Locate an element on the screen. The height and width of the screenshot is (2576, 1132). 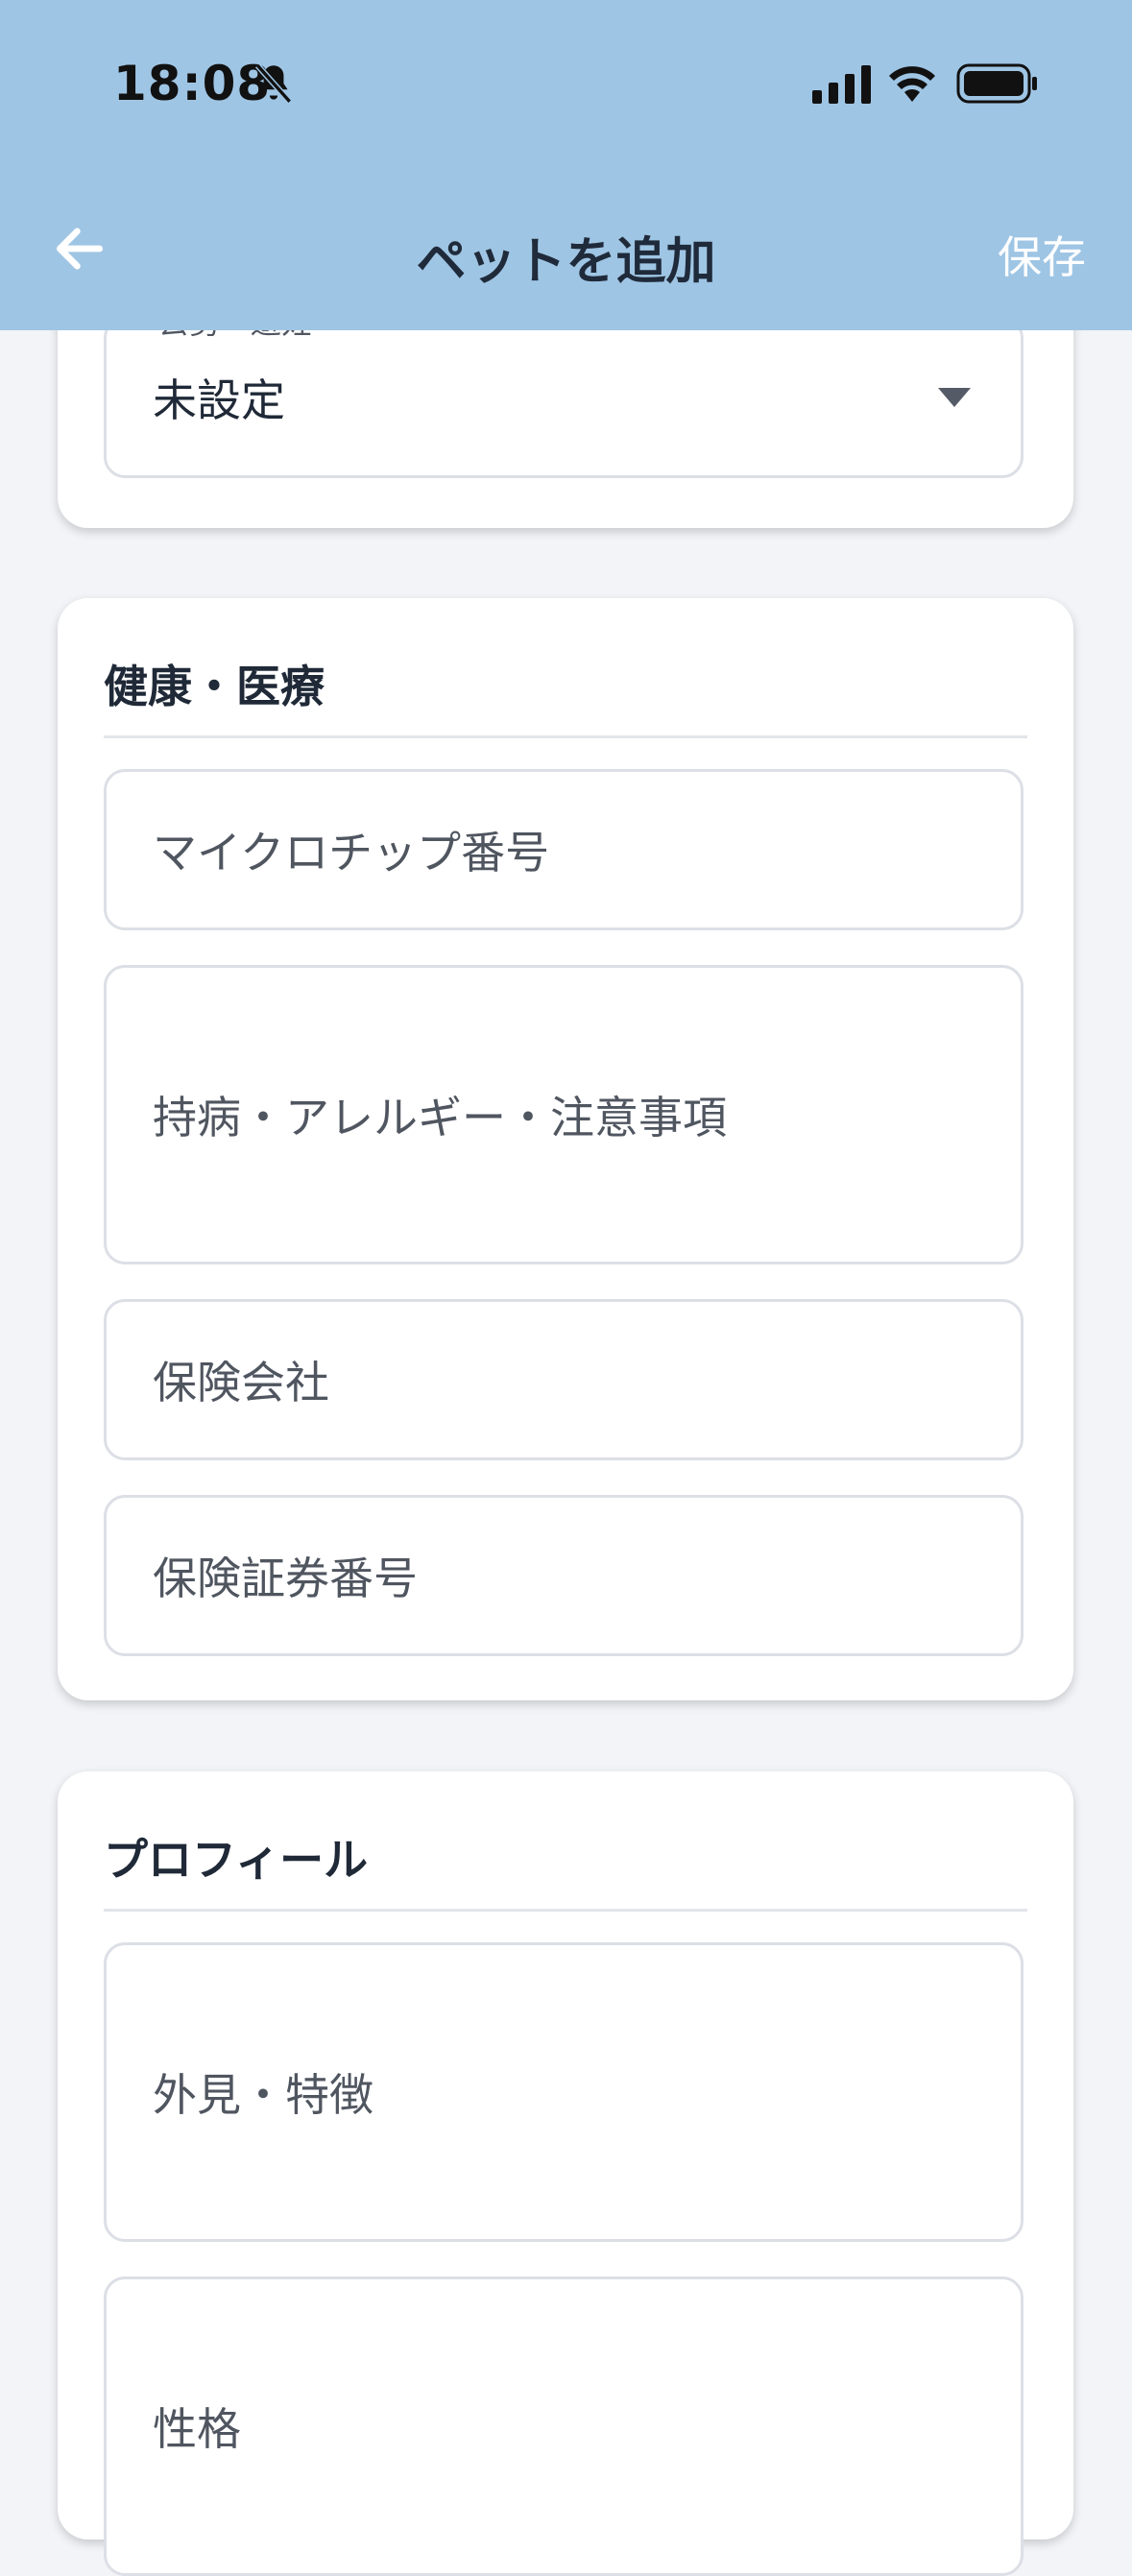
insurance-number-placeholder: 保険証券番号 is located at coordinates (285, 1578).